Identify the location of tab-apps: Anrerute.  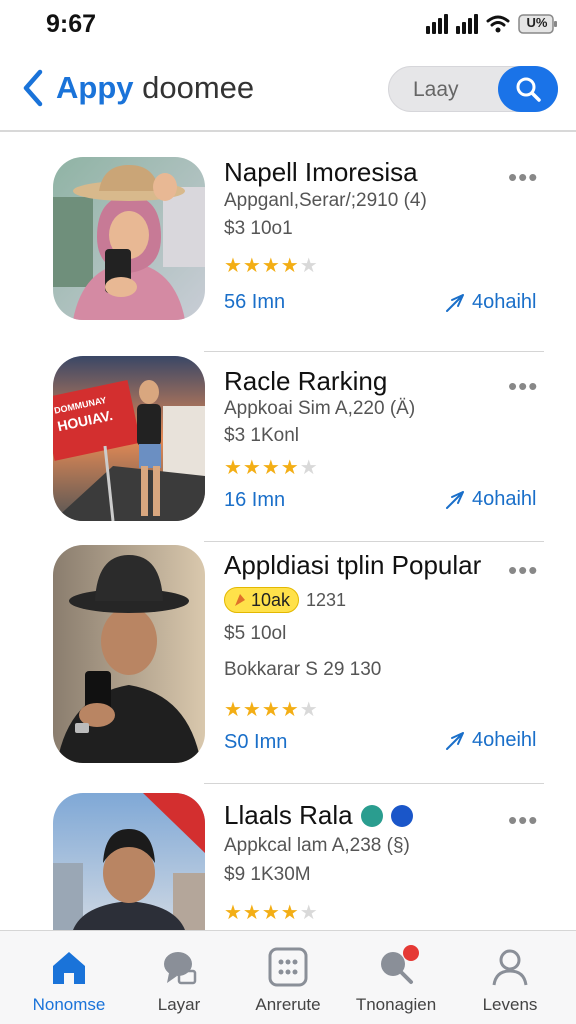
(288, 980).